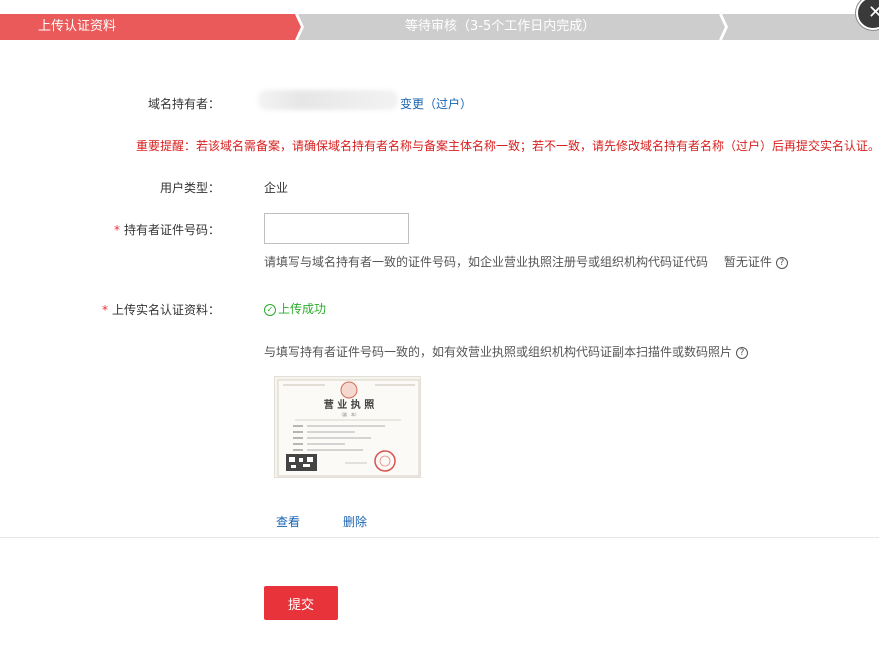  I want to click on upload-hint: 与填写持有者证件号码一致的，如有效营业执照或组织机构代码证副本扫描件或数码照片, so click(498, 352).